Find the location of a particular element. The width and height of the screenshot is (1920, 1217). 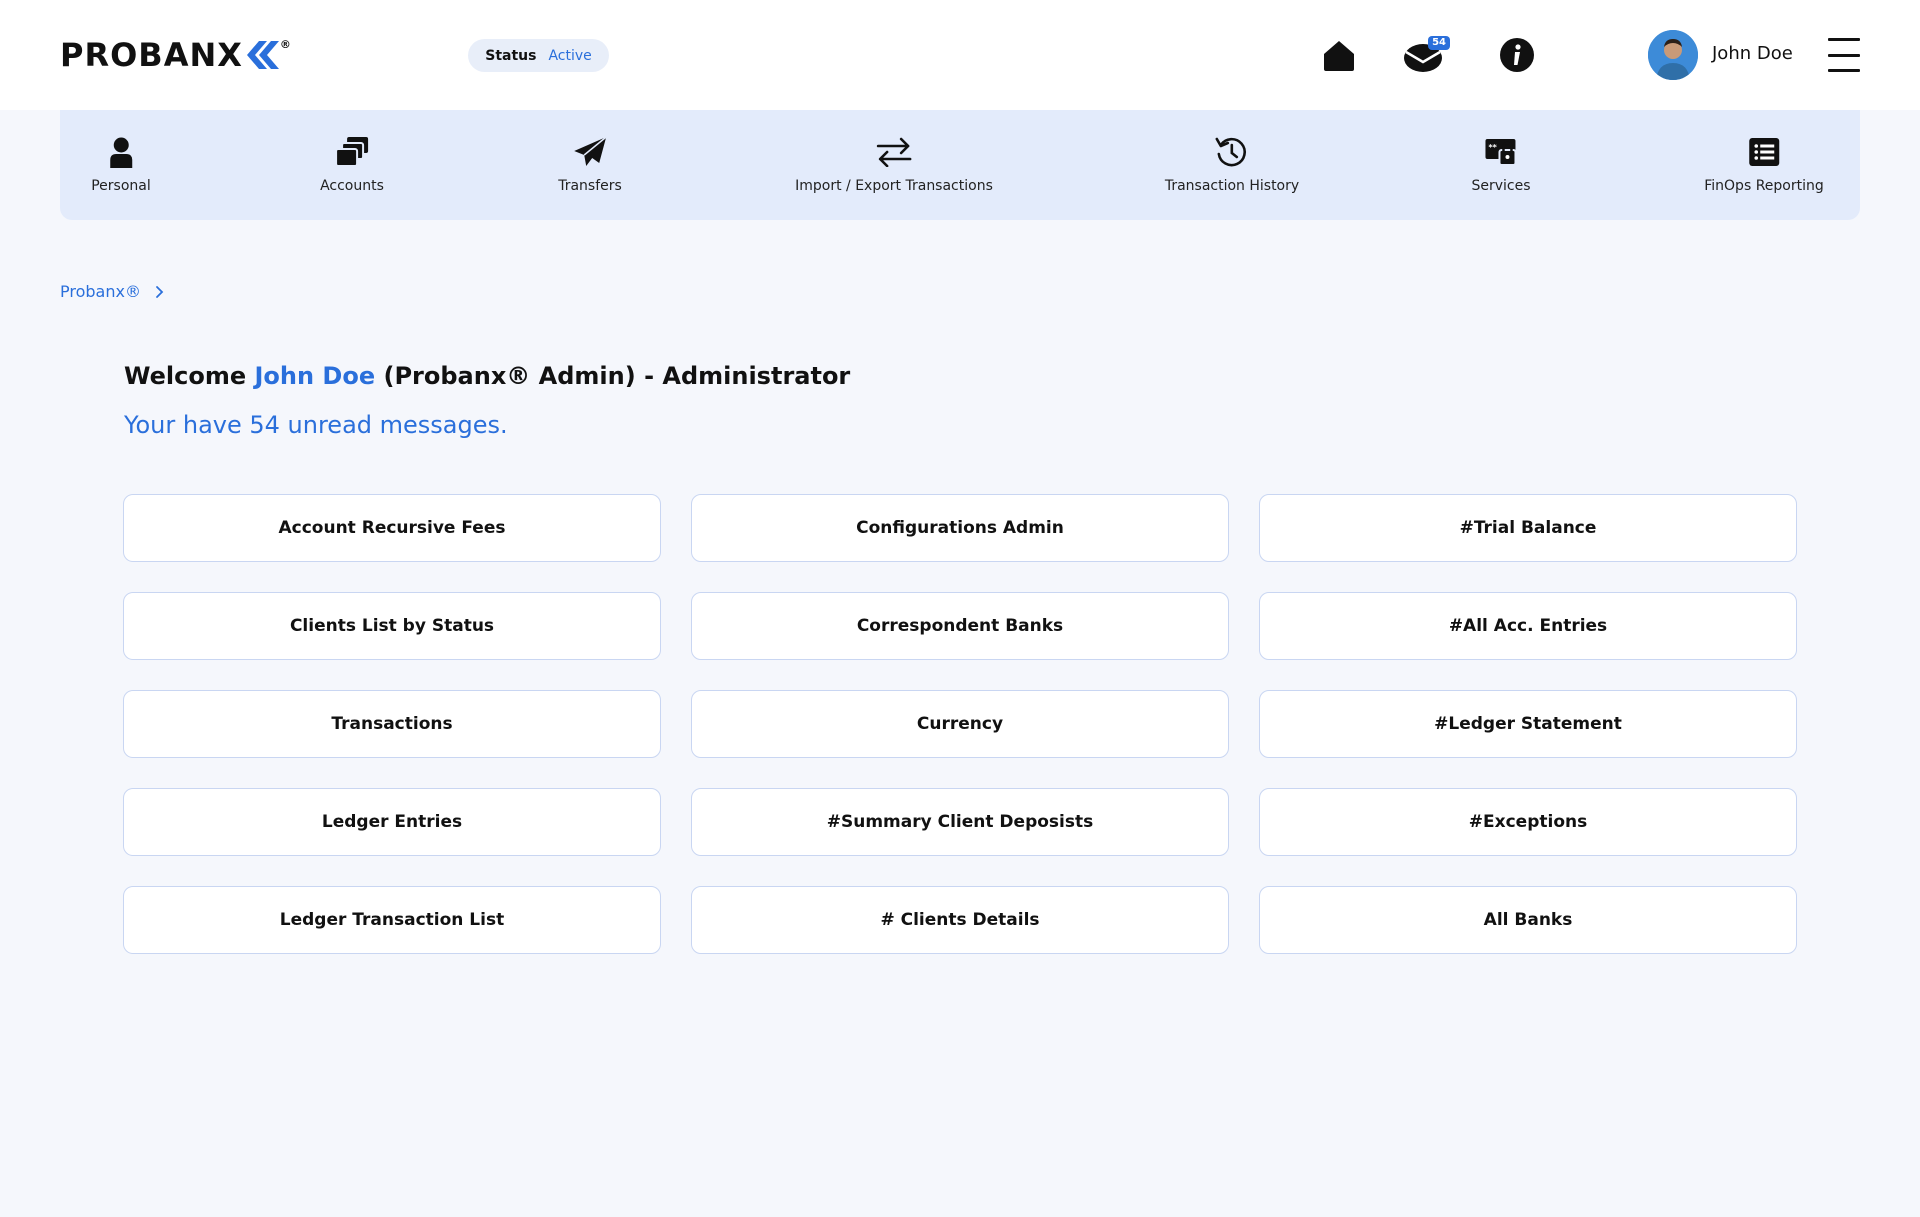

tile-summary-client-deposits: #Summary Client Deposists is located at coordinates (960, 822).